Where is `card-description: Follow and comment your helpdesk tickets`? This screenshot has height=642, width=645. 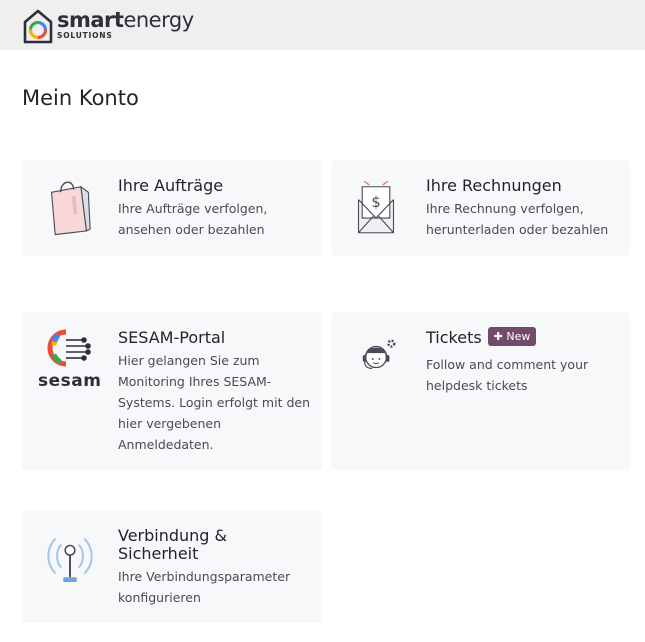
card-description: Follow and comment your helpdesk tickets is located at coordinates (507, 375).